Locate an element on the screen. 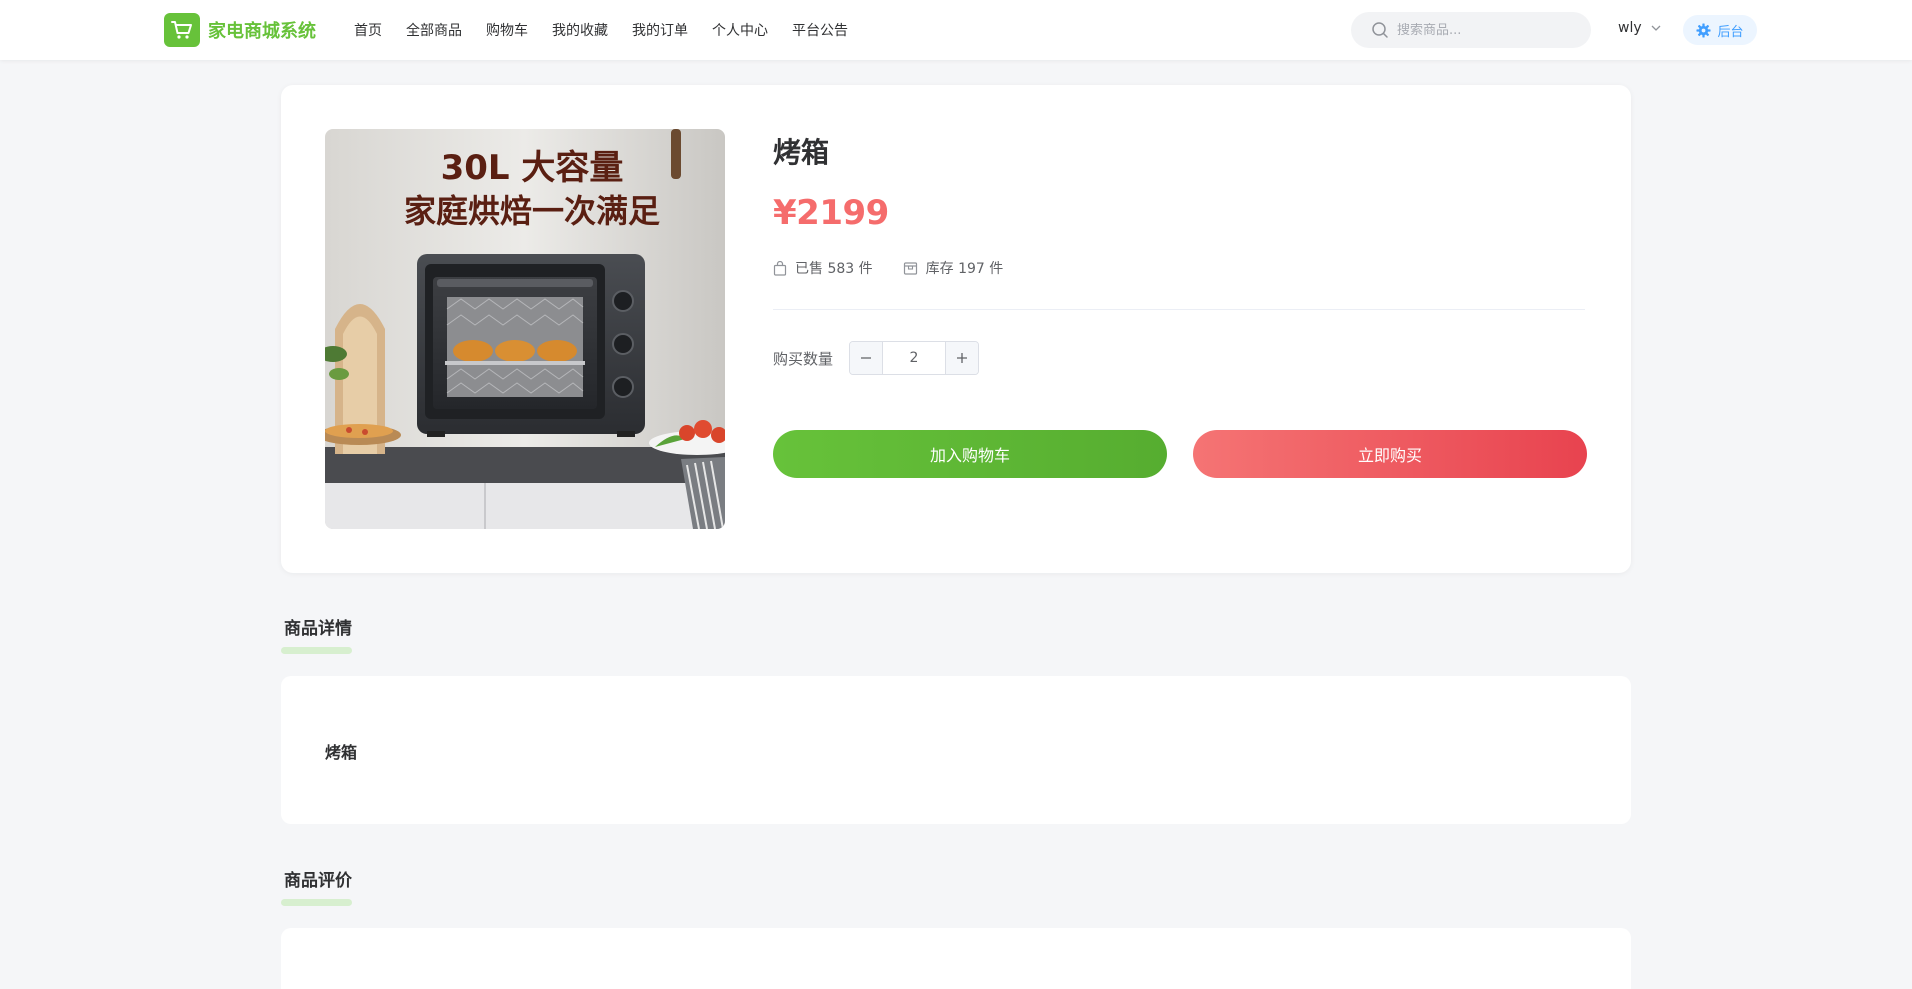 This screenshot has width=1912, height=989. quantity-stepper is located at coordinates (914, 358).